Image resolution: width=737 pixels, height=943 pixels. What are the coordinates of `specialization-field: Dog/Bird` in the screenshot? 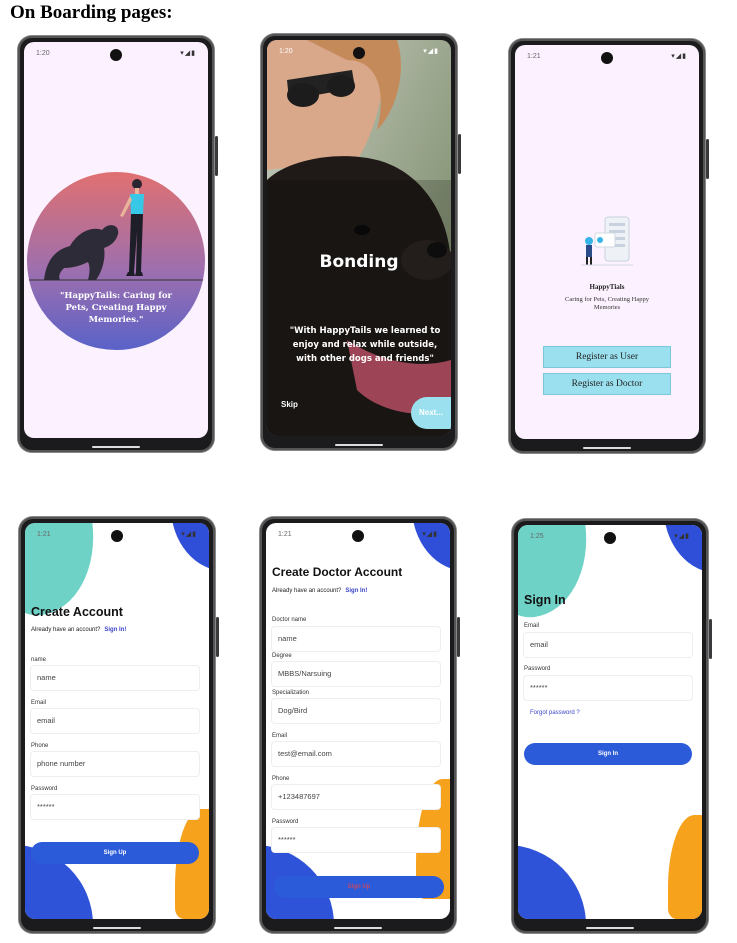 It's located at (356, 711).